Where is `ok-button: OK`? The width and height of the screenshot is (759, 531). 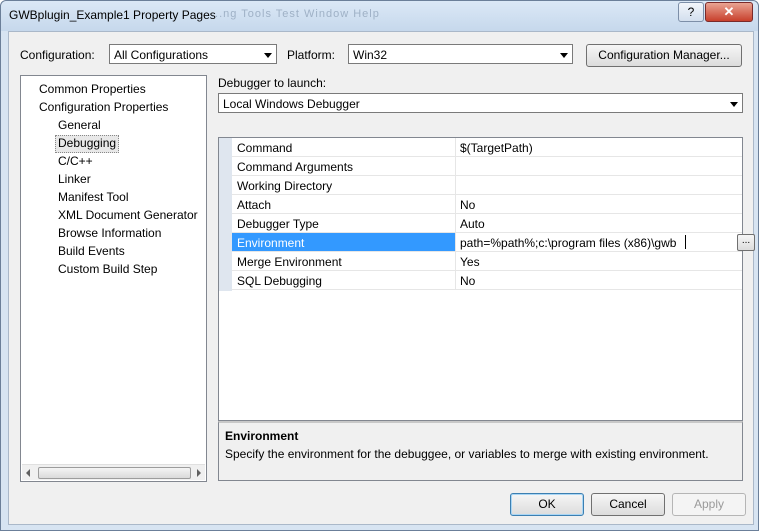
ok-button: OK is located at coordinates (547, 504).